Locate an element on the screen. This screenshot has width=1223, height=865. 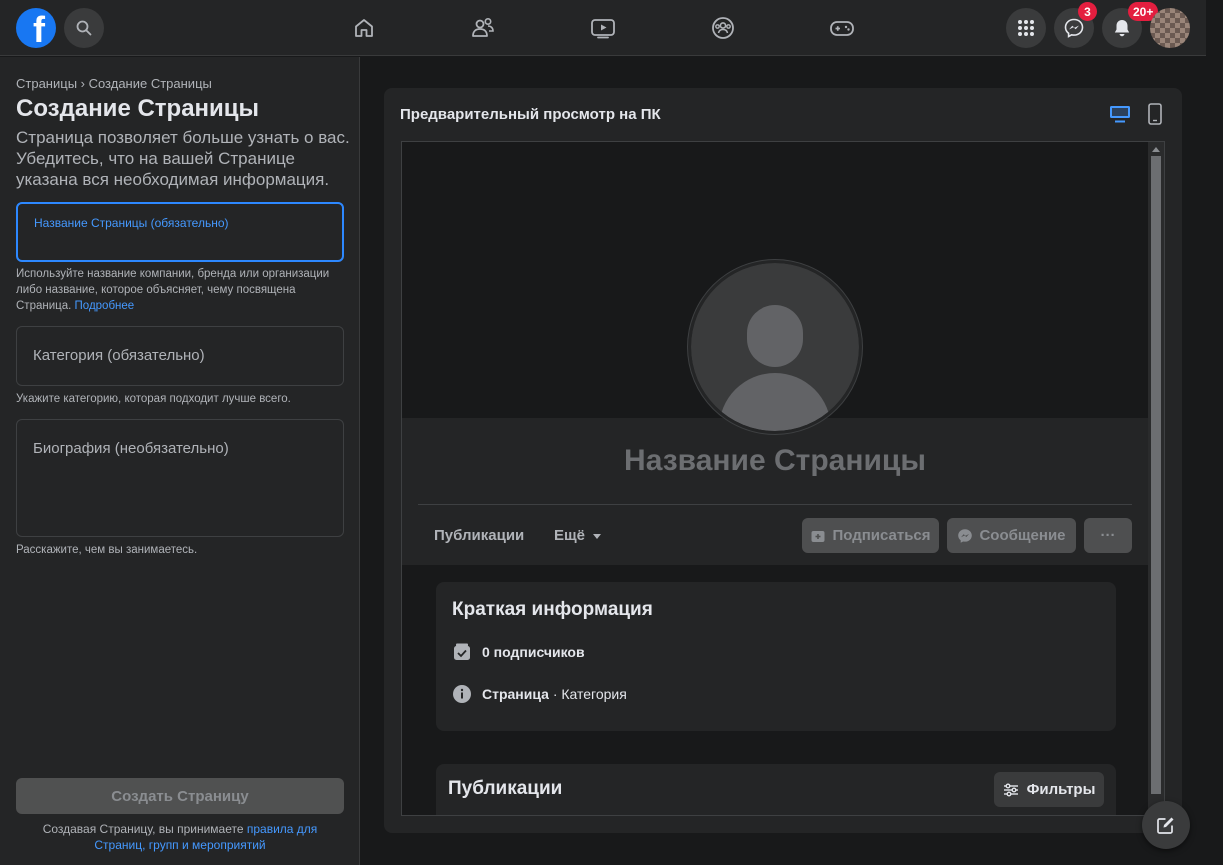
followers-row: 0 подписчиков is located at coordinates (518, 652).